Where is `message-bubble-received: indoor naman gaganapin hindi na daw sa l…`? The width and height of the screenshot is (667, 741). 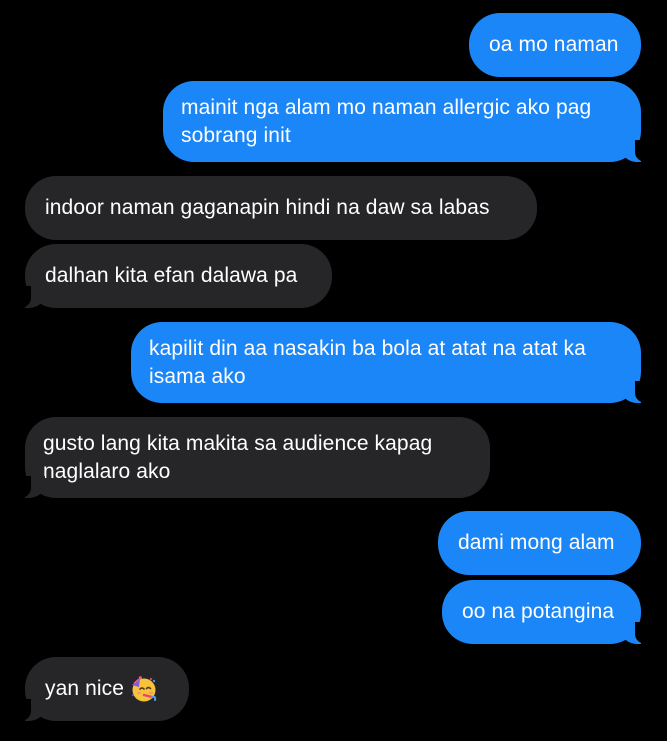 message-bubble-received: indoor naman gaganapin hindi na daw sa l… is located at coordinates (281, 208).